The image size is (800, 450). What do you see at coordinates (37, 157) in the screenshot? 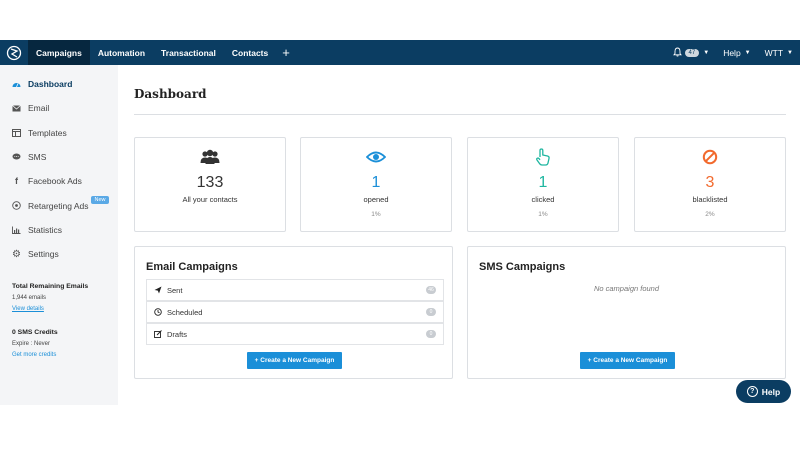
I see `sidebar-item-label: SMS` at bounding box center [37, 157].